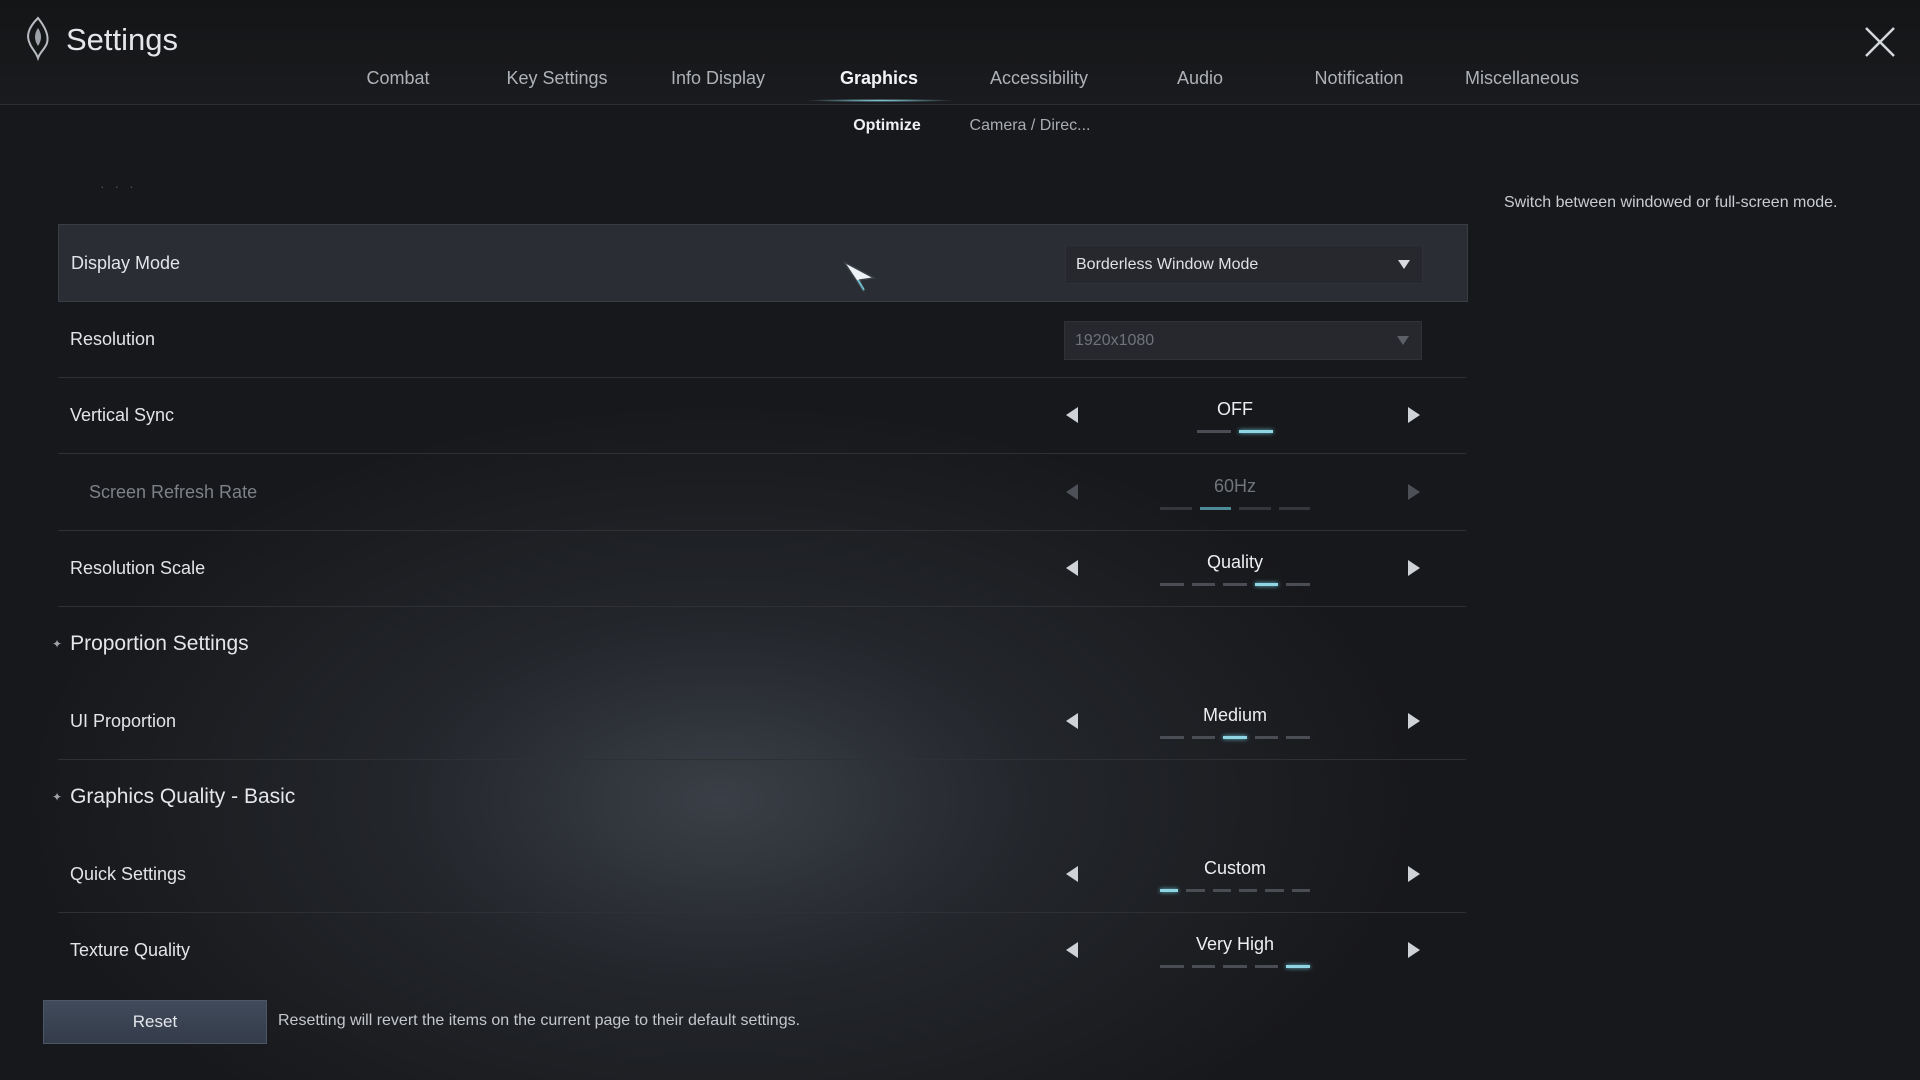 The width and height of the screenshot is (1920, 1080). What do you see at coordinates (118, 186) in the screenshot?
I see `scrolled-section-header: · · ·` at bounding box center [118, 186].